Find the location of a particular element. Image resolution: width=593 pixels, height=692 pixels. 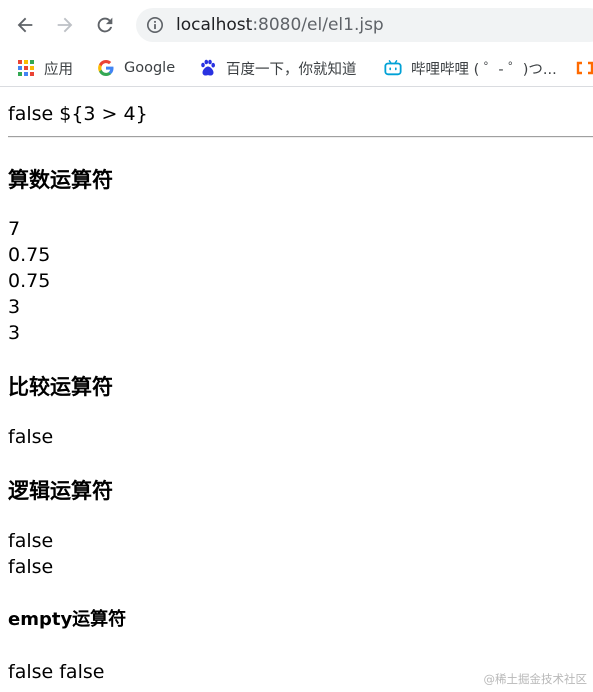

bookmark-baidu: 百度一下，你就知道 is located at coordinates (278, 68).